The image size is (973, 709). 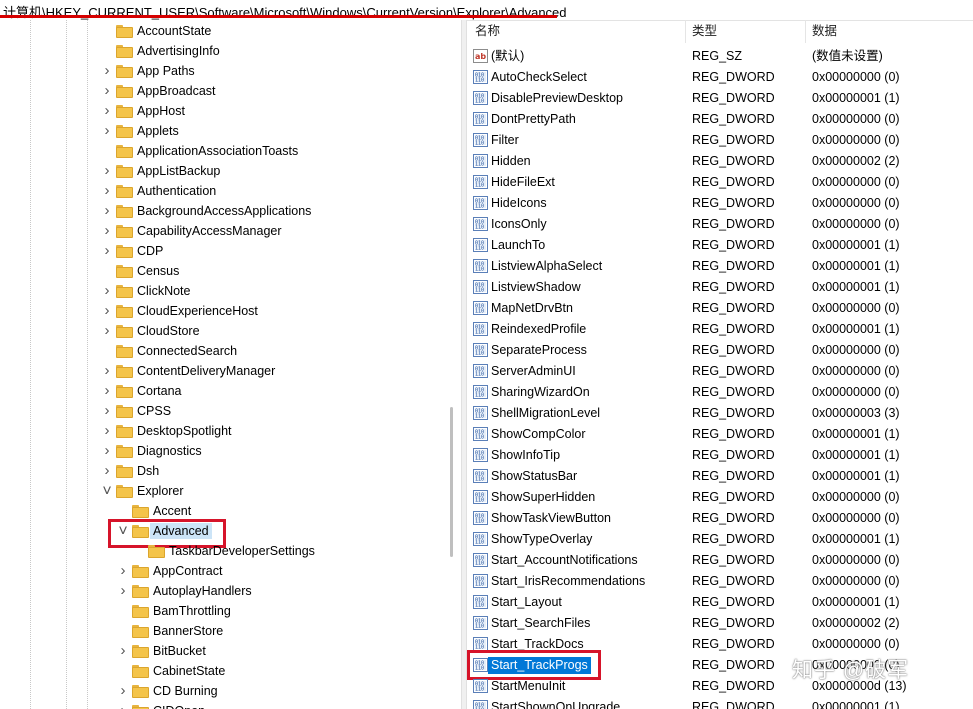 What do you see at coordinates (225, 171) in the screenshot?
I see `tree-node: › AppListBackup` at bounding box center [225, 171].